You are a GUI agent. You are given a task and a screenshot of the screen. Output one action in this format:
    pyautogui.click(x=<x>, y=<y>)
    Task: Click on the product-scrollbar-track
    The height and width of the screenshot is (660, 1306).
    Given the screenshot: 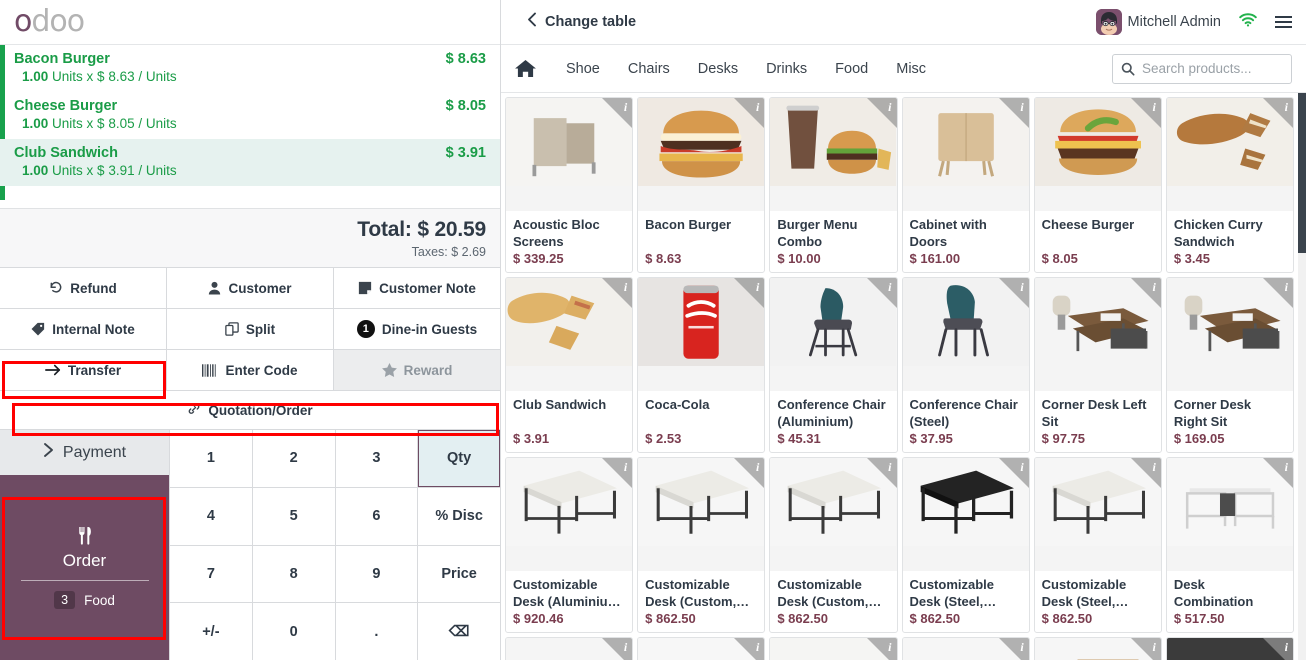 What is the action you would take?
    pyautogui.click(x=1302, y=376)
    